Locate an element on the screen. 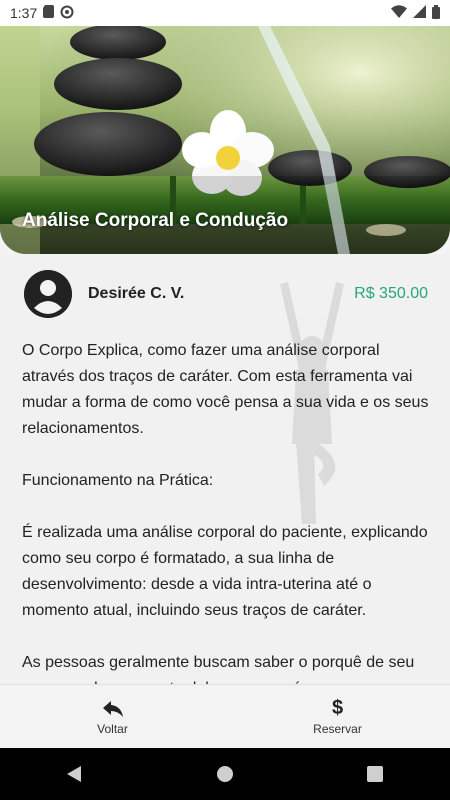 Image resolution: width=450 pixels, height=800 pixels. nav-back-button is located at coordinates (75, 774).